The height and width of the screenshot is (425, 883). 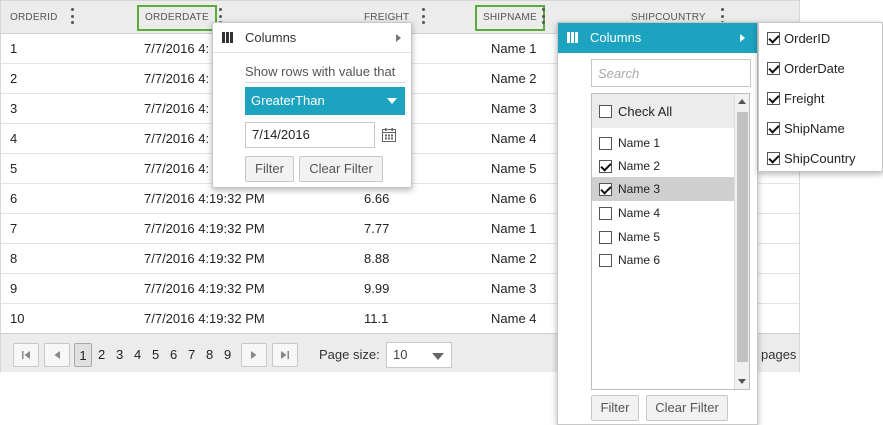 I want to click on calendar-icon, so click(x=389, y=135).